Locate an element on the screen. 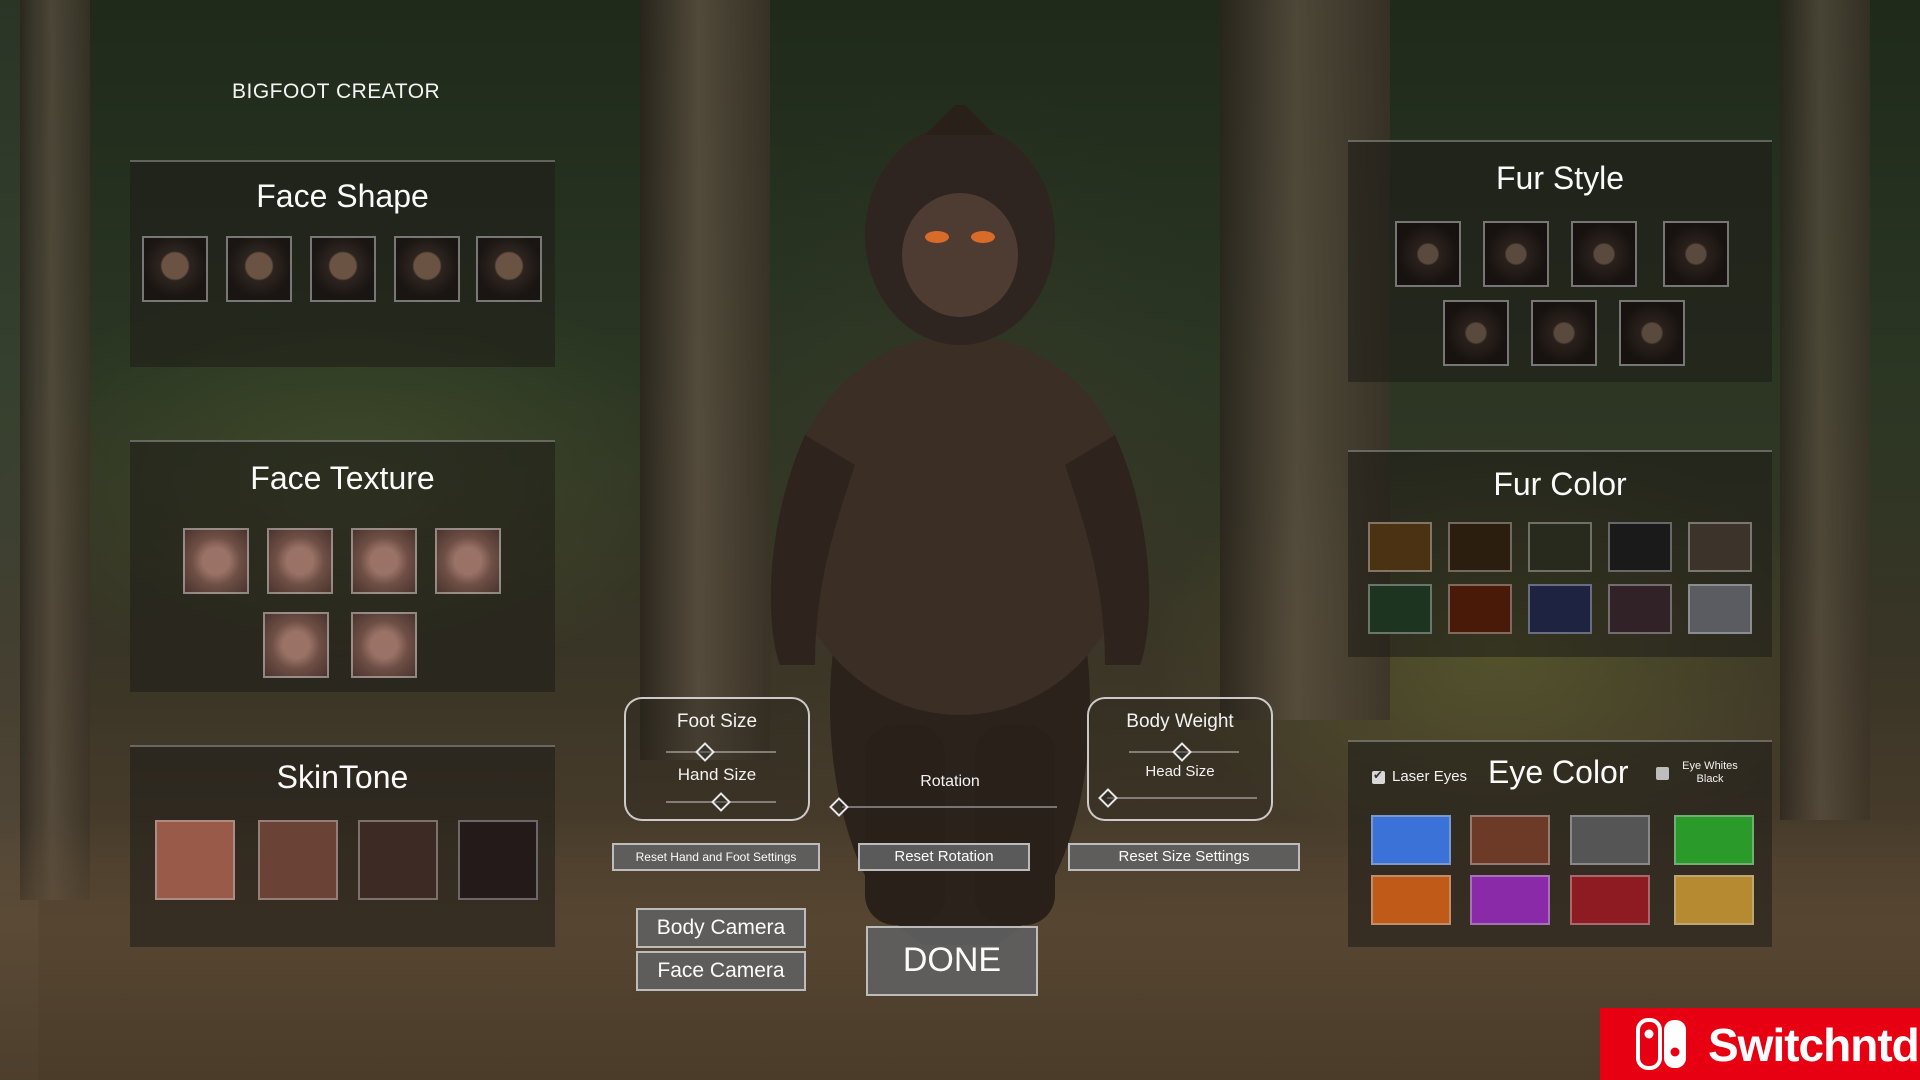 The width and height of the screenshot is (1920, 1080). hand-size-label: Hand Size is located at coordinates (717, 774).